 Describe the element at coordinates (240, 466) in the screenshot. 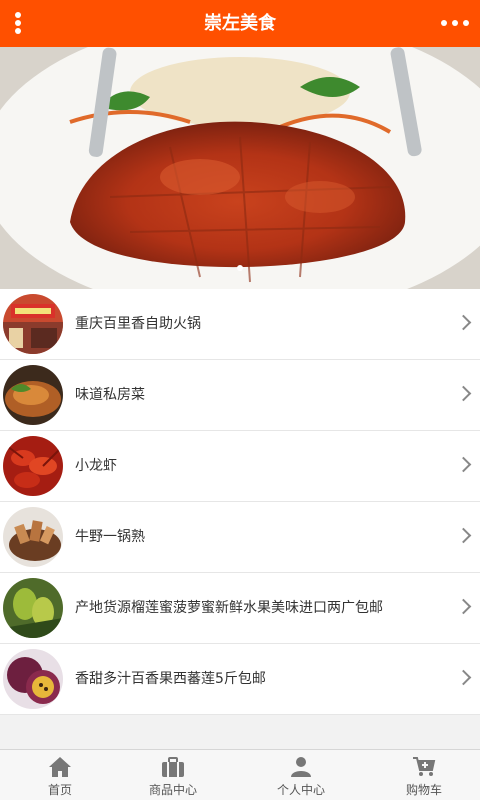

I see `list-item: 小龙虾` at that location.